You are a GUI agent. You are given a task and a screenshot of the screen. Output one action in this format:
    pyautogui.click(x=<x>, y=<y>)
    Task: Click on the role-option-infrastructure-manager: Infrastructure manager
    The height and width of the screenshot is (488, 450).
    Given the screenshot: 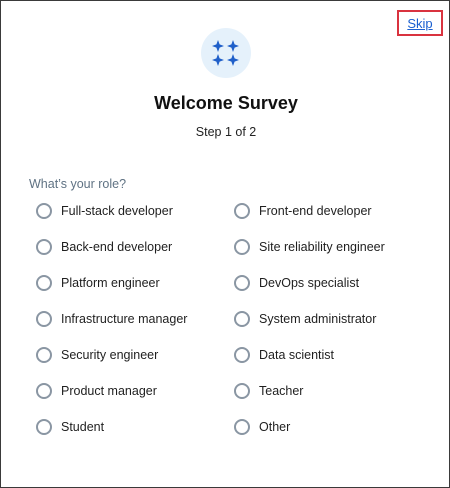 What is the action you would take?
    pyautogui.click(x=135, y=319)
    